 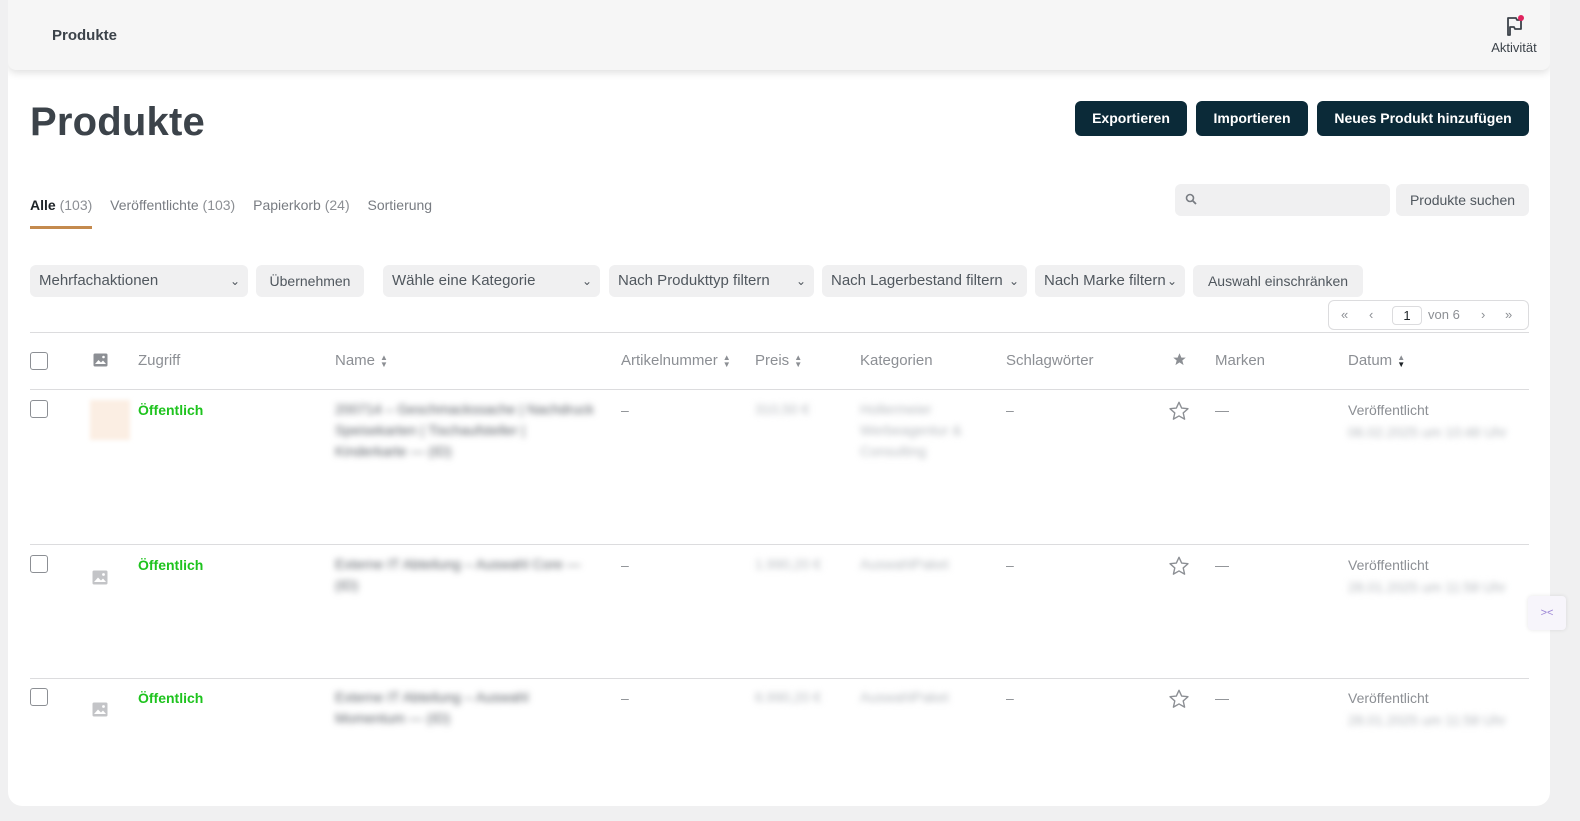 I want to click on pagination: « ‹ 1 von 6 › », so click(x=1428, y=315).